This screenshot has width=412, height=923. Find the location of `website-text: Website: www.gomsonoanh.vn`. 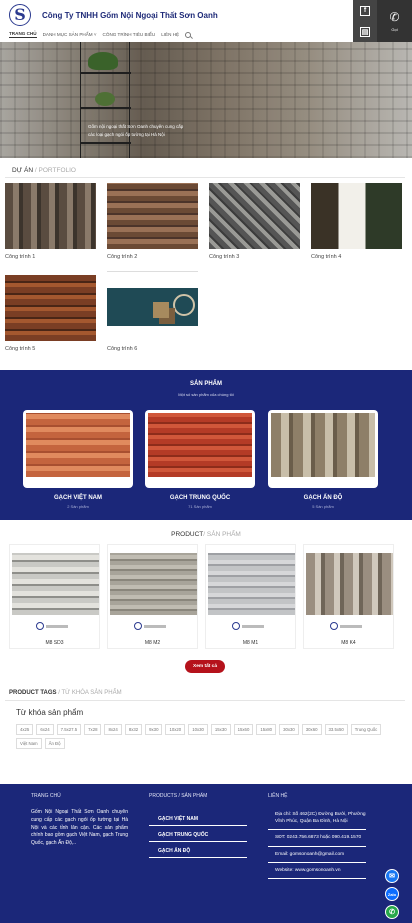

website-text: Website: www.gomsonoanh.vn is located at coordinates (317, 873).